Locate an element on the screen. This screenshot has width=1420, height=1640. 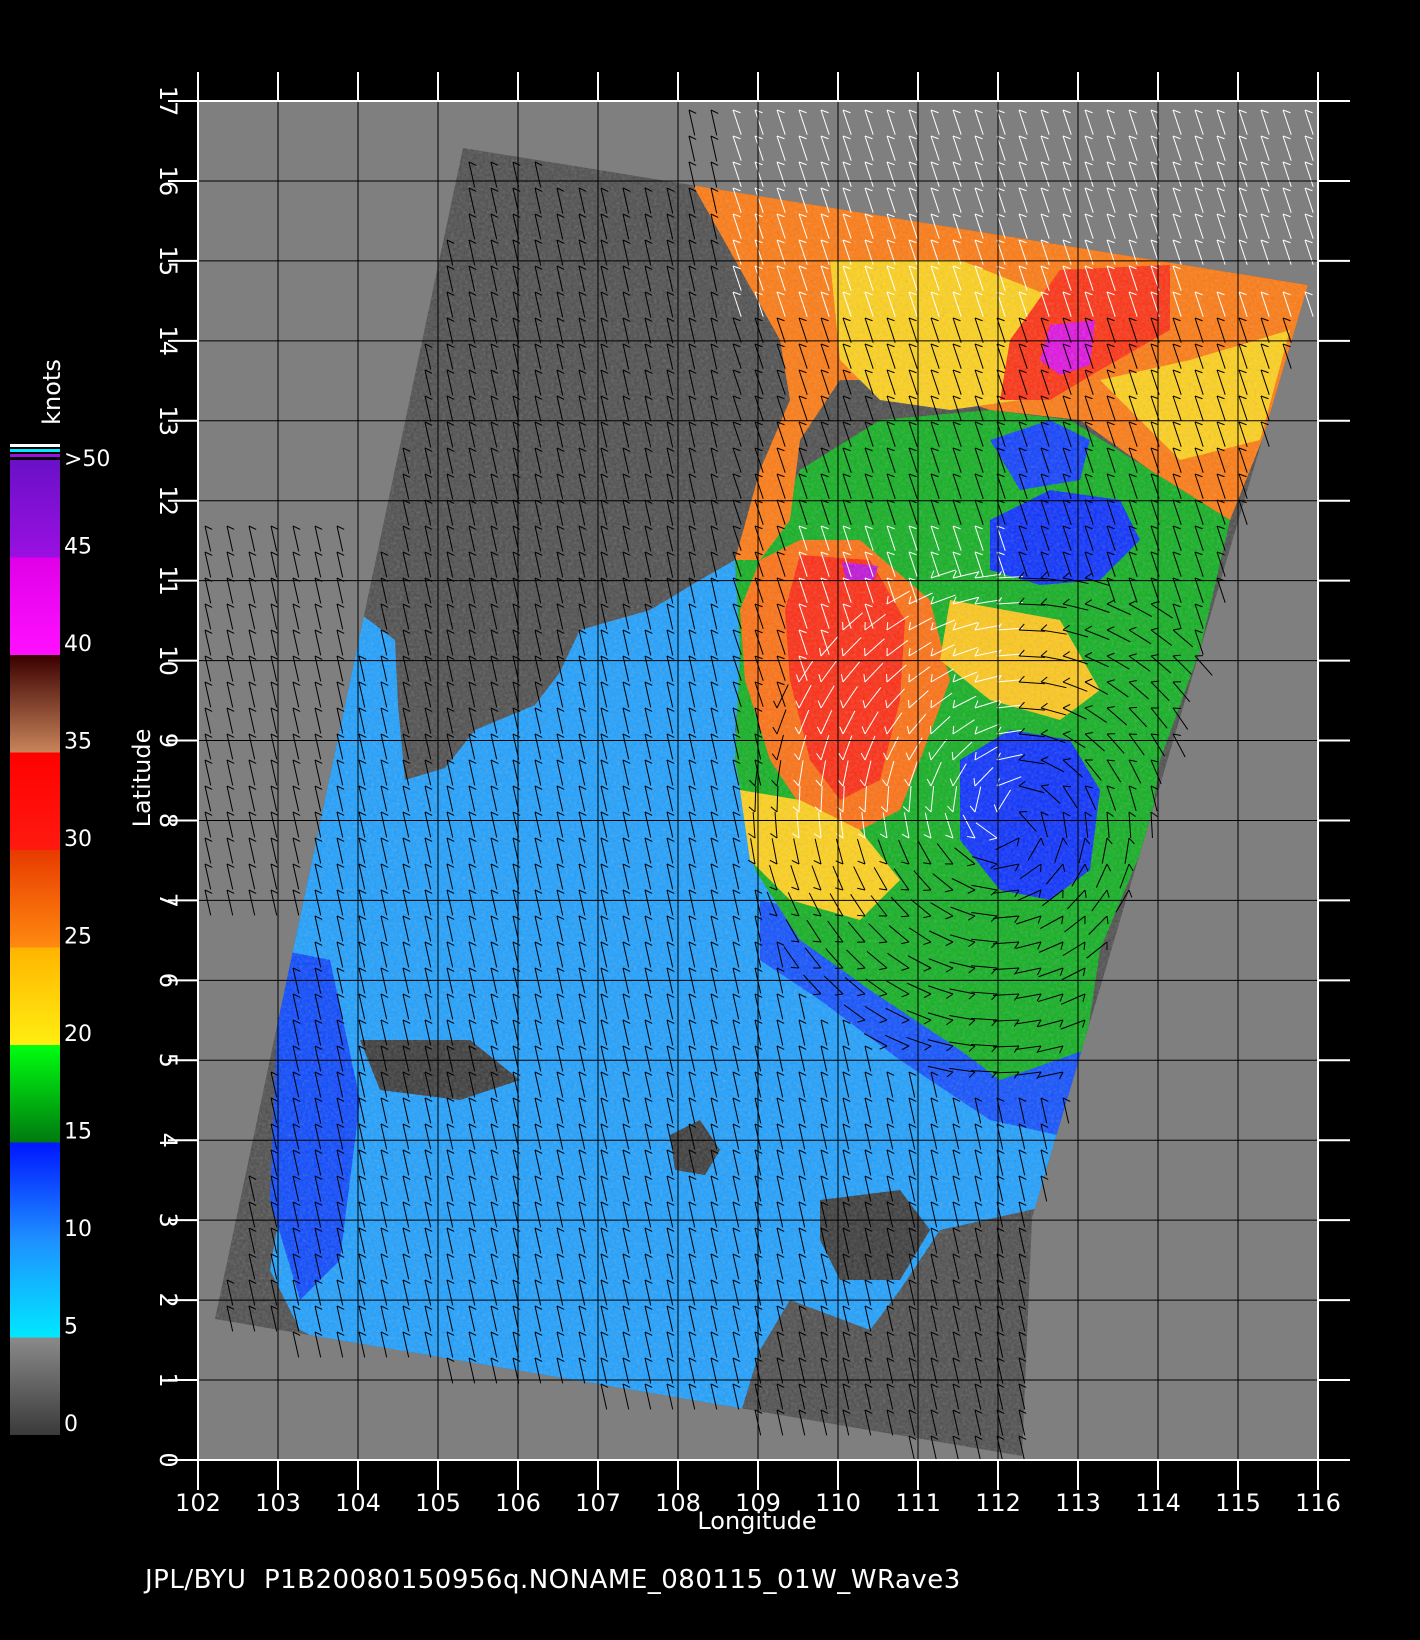
colorbar-label: 45 is located at coordinates (78, 547).